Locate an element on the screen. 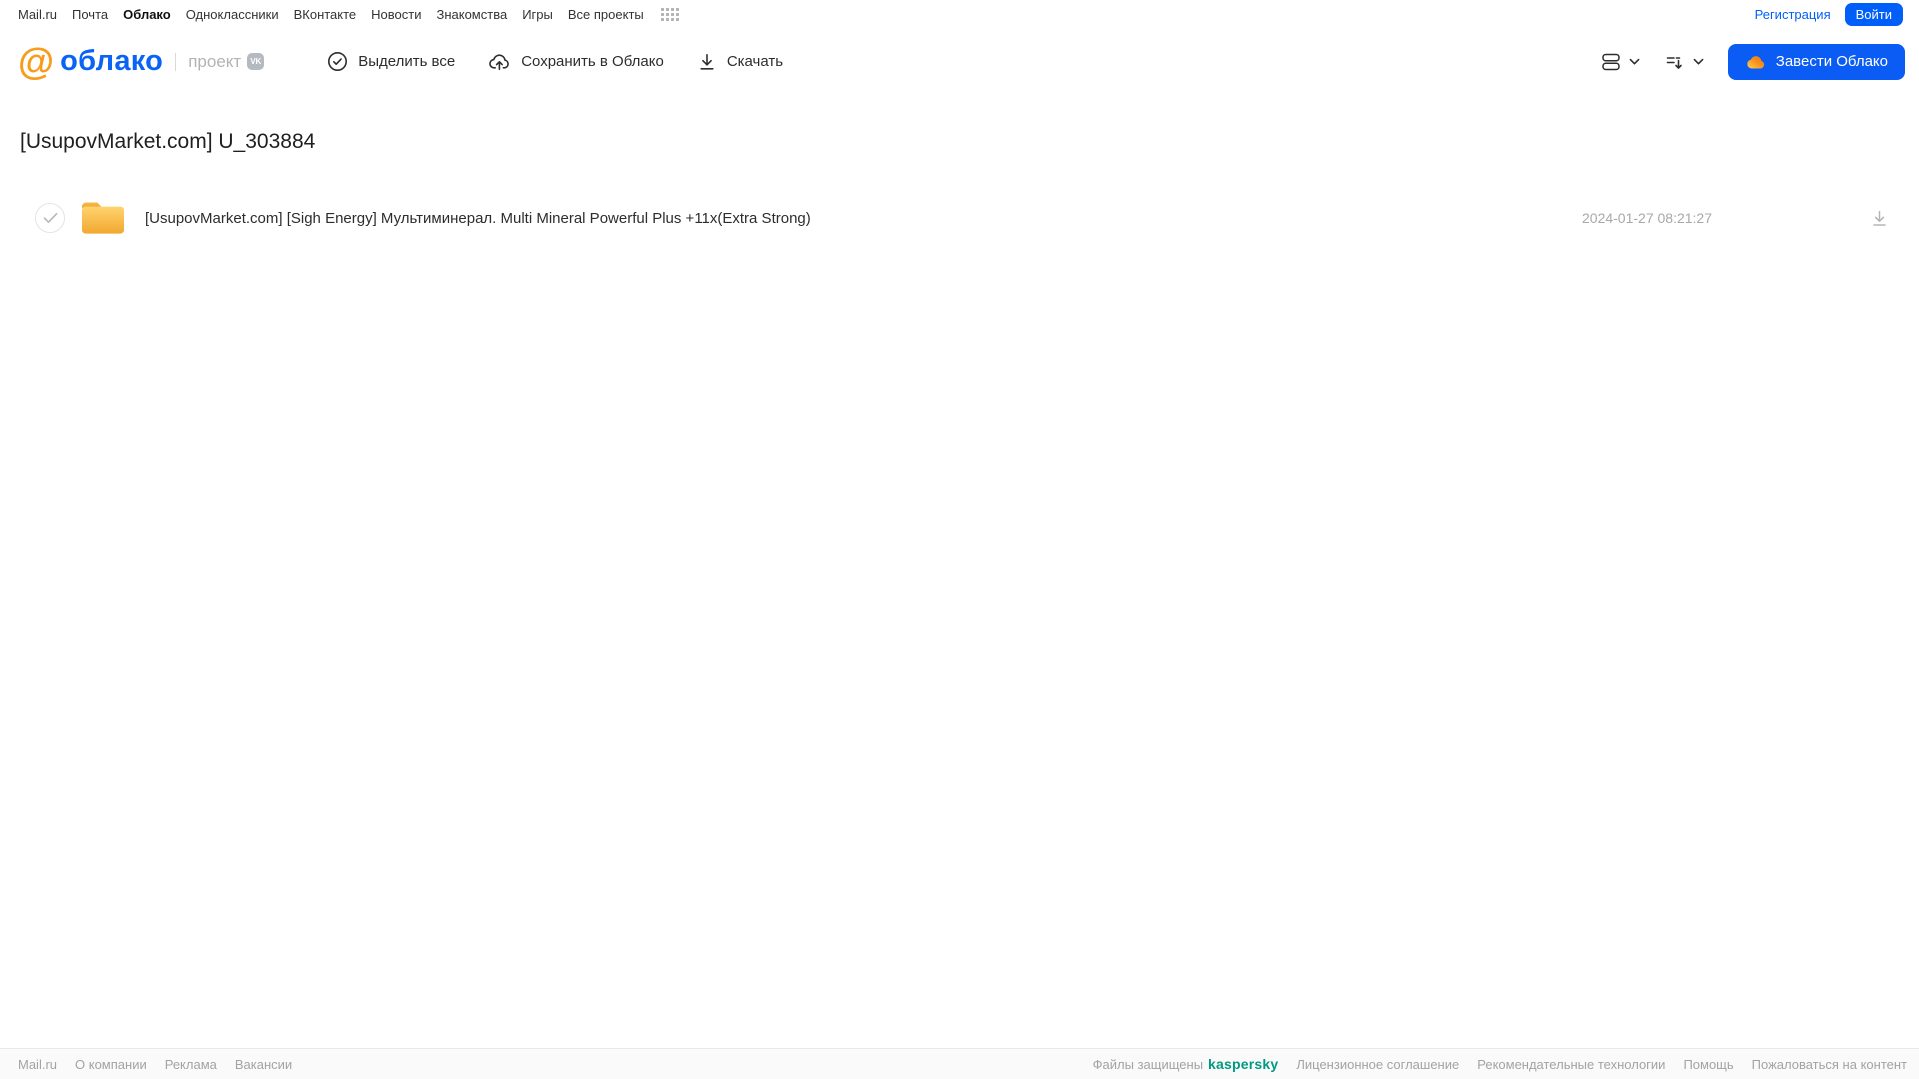 Image resolution: width=1919 pixels, height=1079 pixels. folder-icon is located at coordinates (103, 218).